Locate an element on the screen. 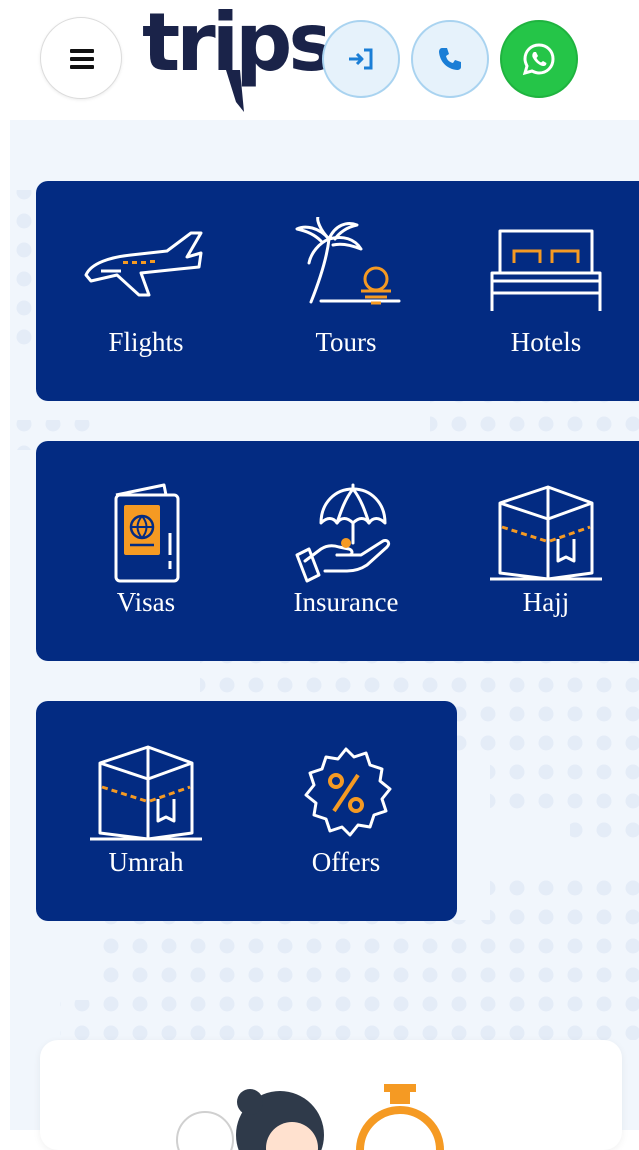 Image resolution: width=639 pixels, height=1150 pixels. bed-icon is located at coordinates (546, 270).